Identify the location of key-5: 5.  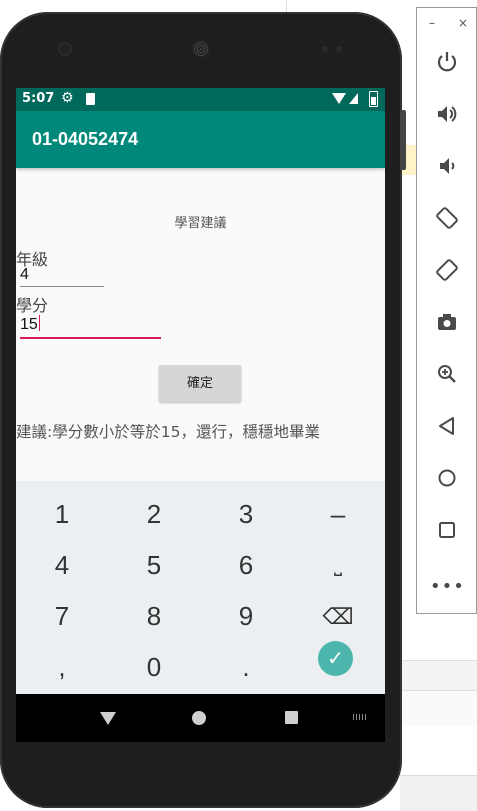
(154, 565).